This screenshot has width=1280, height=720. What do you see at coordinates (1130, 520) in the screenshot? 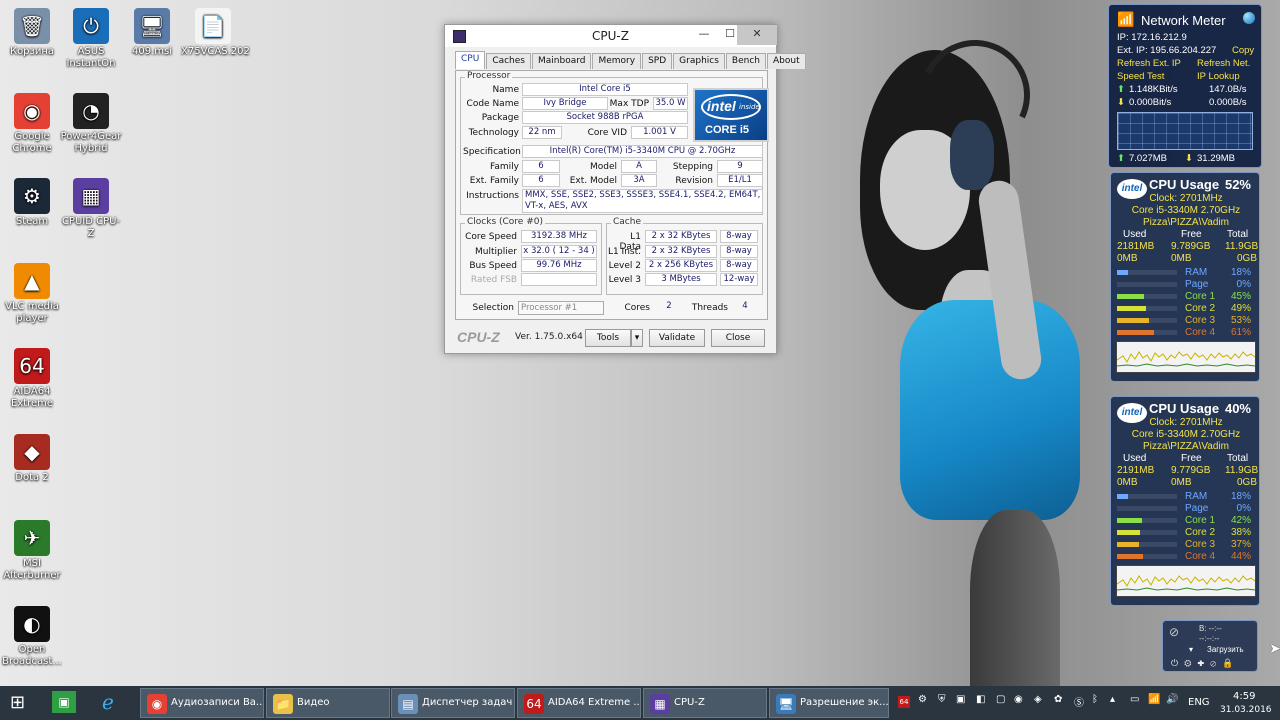
I see `usage-bar-fill` at bounding box center [1130, 520].